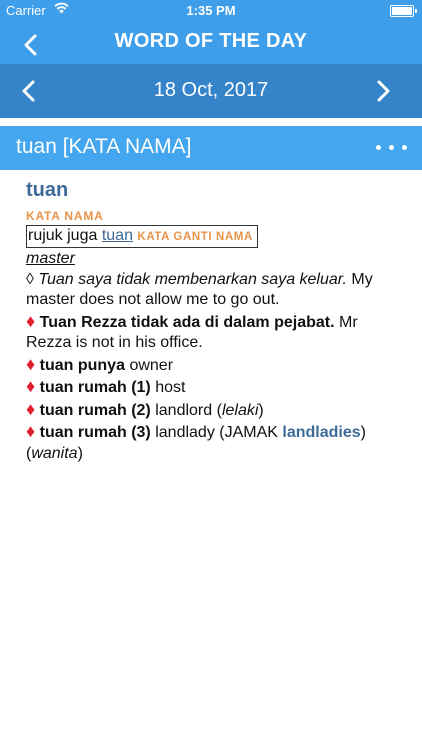  I want to click on sense-english: host, so click(170, 387).